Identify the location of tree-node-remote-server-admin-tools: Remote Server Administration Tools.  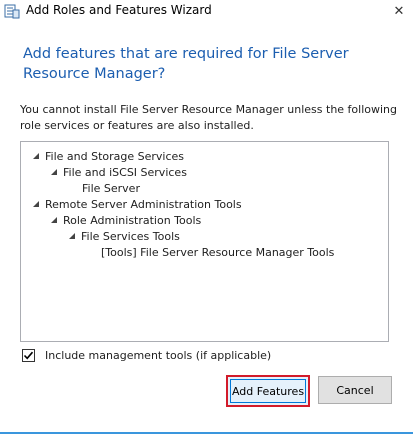
(136, 204).